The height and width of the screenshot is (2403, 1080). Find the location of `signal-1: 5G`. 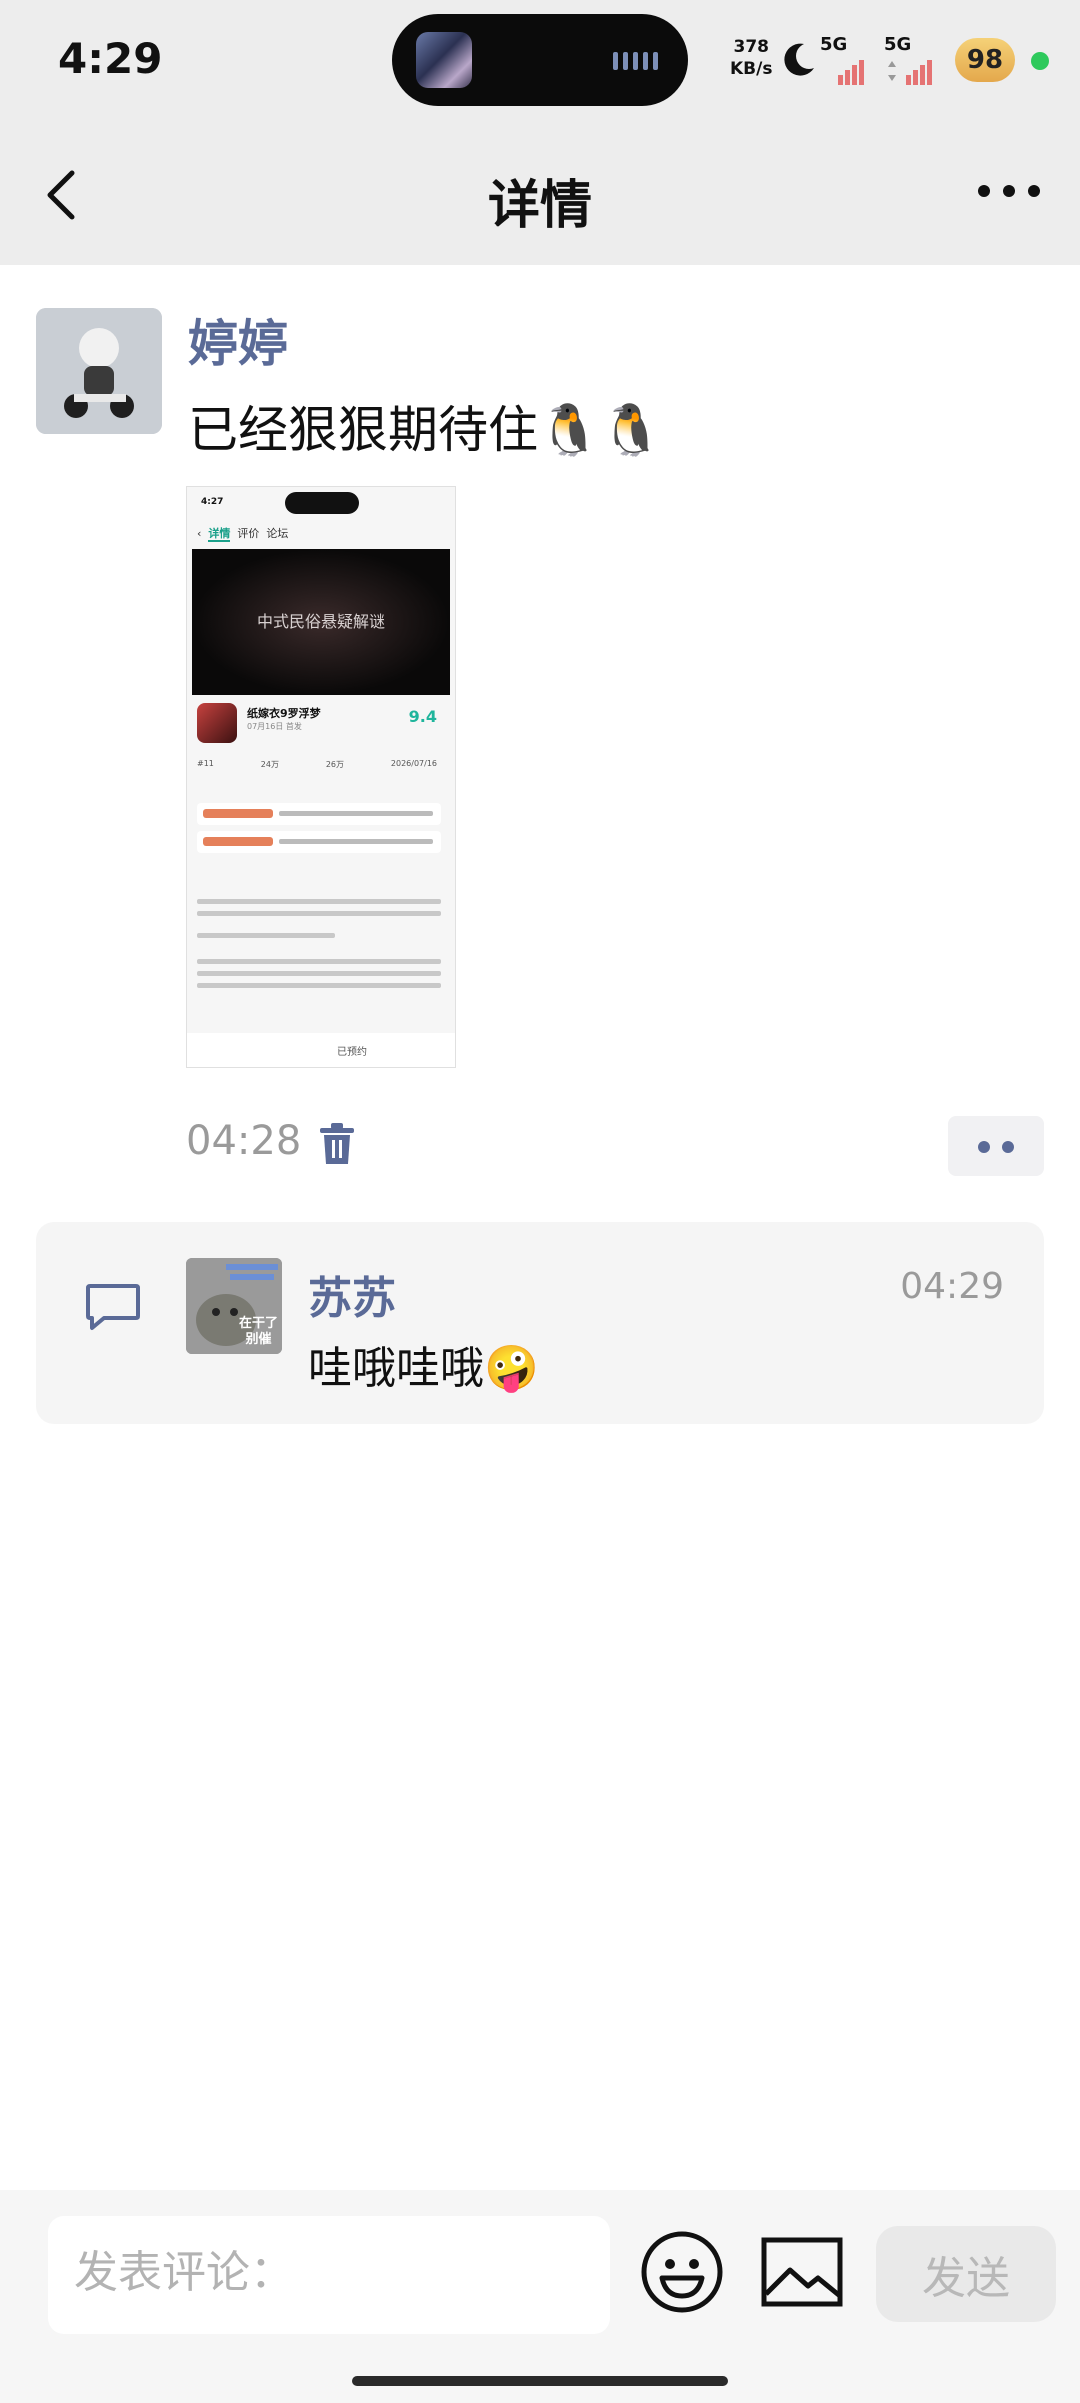

signal-1: 5G is located at coordinates (844, 59).